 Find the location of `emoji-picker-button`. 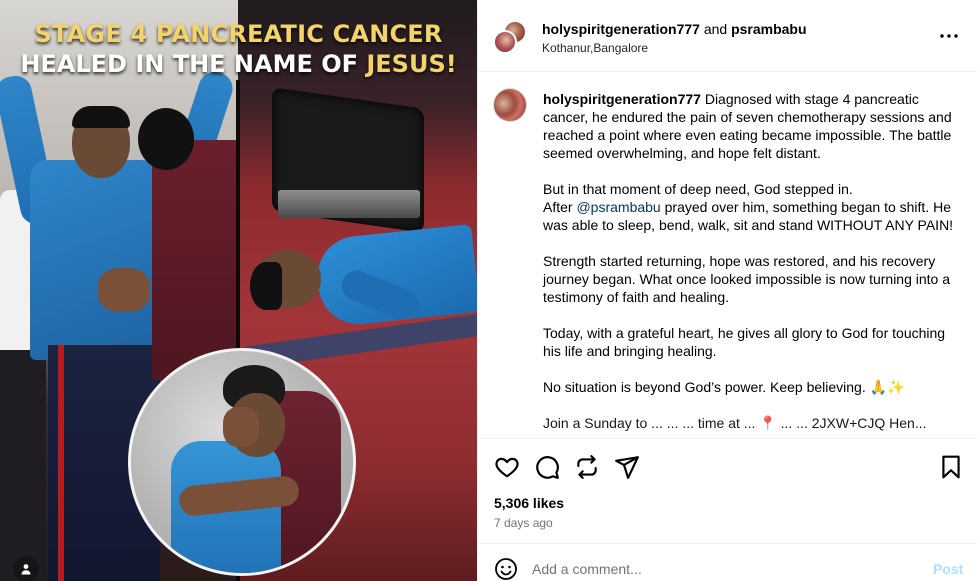

emoji-picker-button is located at coordinates (507, 569).